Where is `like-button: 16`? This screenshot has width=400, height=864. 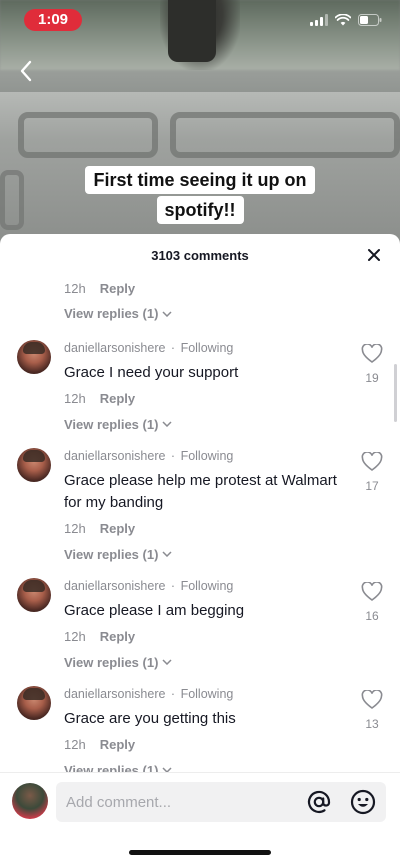
like-button: 16 is located at coordinates (372, 602).